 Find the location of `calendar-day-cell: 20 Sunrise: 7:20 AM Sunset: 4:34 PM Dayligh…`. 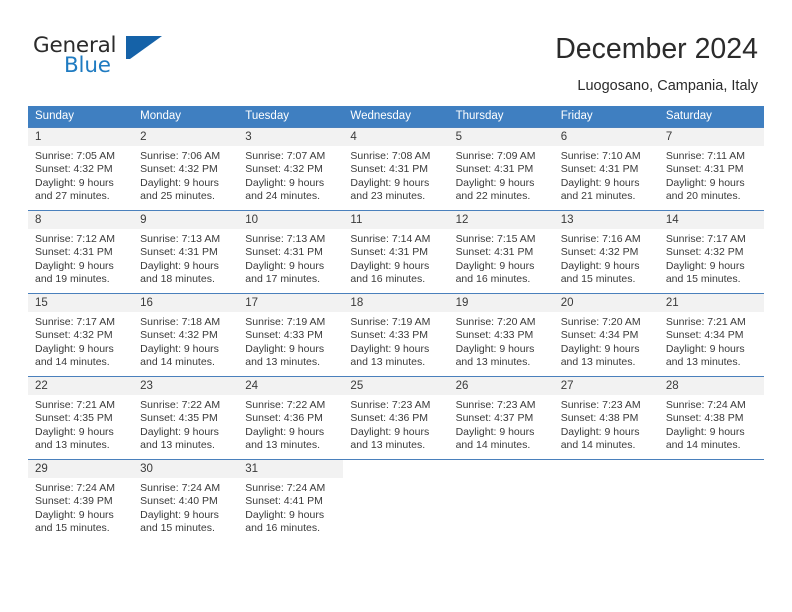

calendar-day-cell: 20 Sunrise: 7:20 AM Sunset: 4:34 PM Dayligh… is located at coordinates (606, 334).